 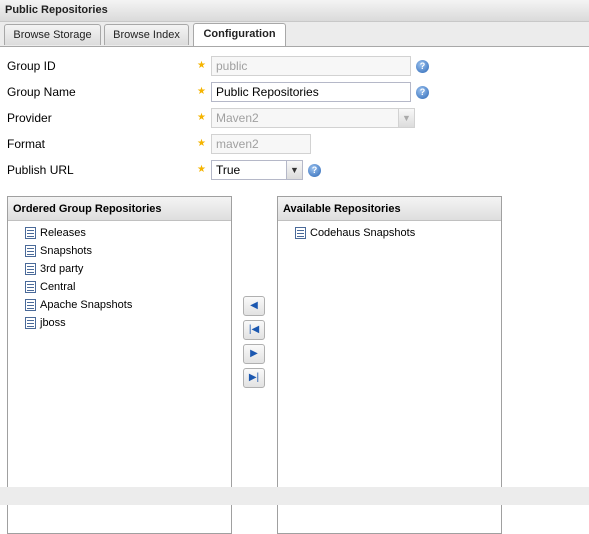 I want to click on list-item: Snapshots, so click(x=58, y=251).